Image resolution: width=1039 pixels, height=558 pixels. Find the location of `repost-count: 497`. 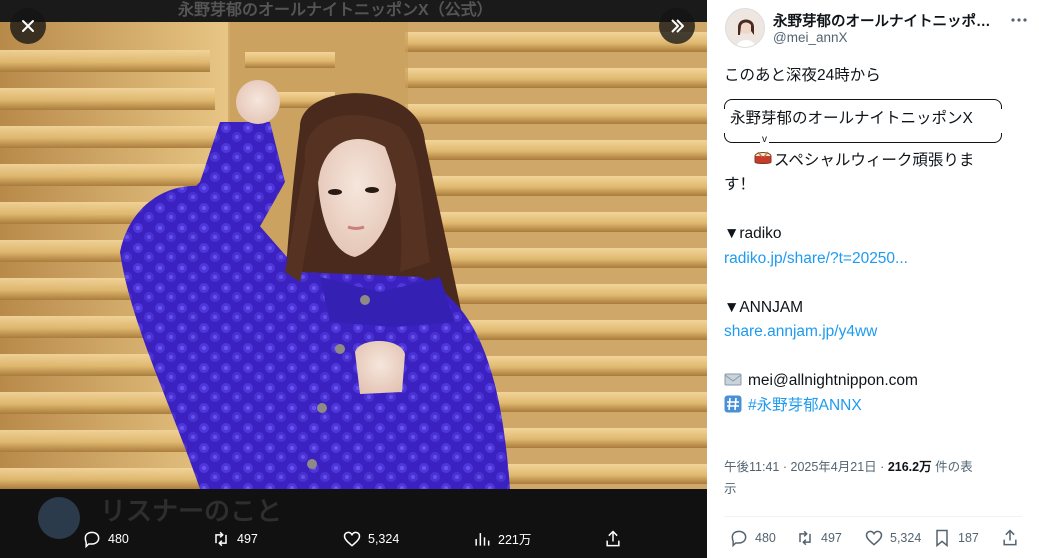

repost-count: 497 is located at coordinates (831, 538).